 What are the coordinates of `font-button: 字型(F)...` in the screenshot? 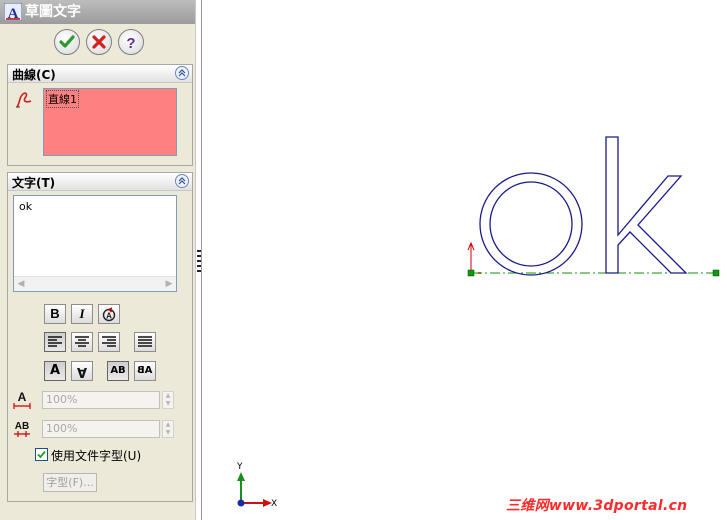 It's located at (70, 482).